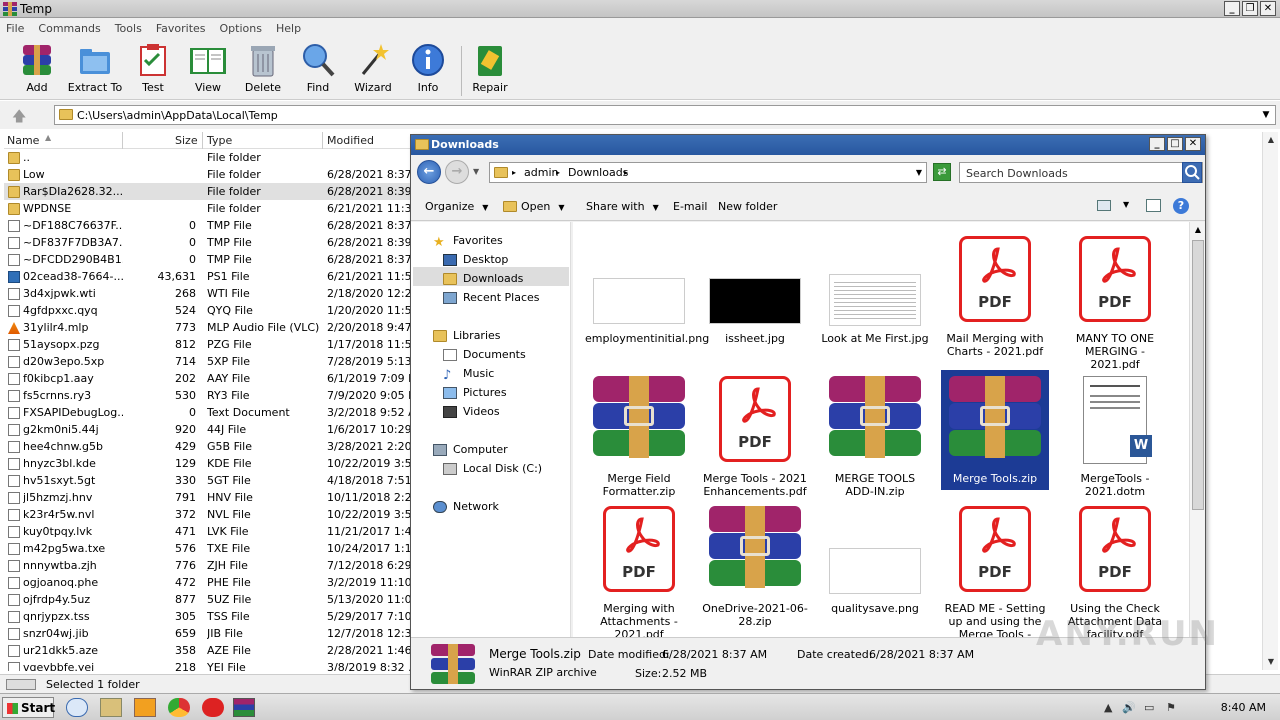  I want to click on file-item: OneDrive-2021-06-28.zip, so click(755, 564).